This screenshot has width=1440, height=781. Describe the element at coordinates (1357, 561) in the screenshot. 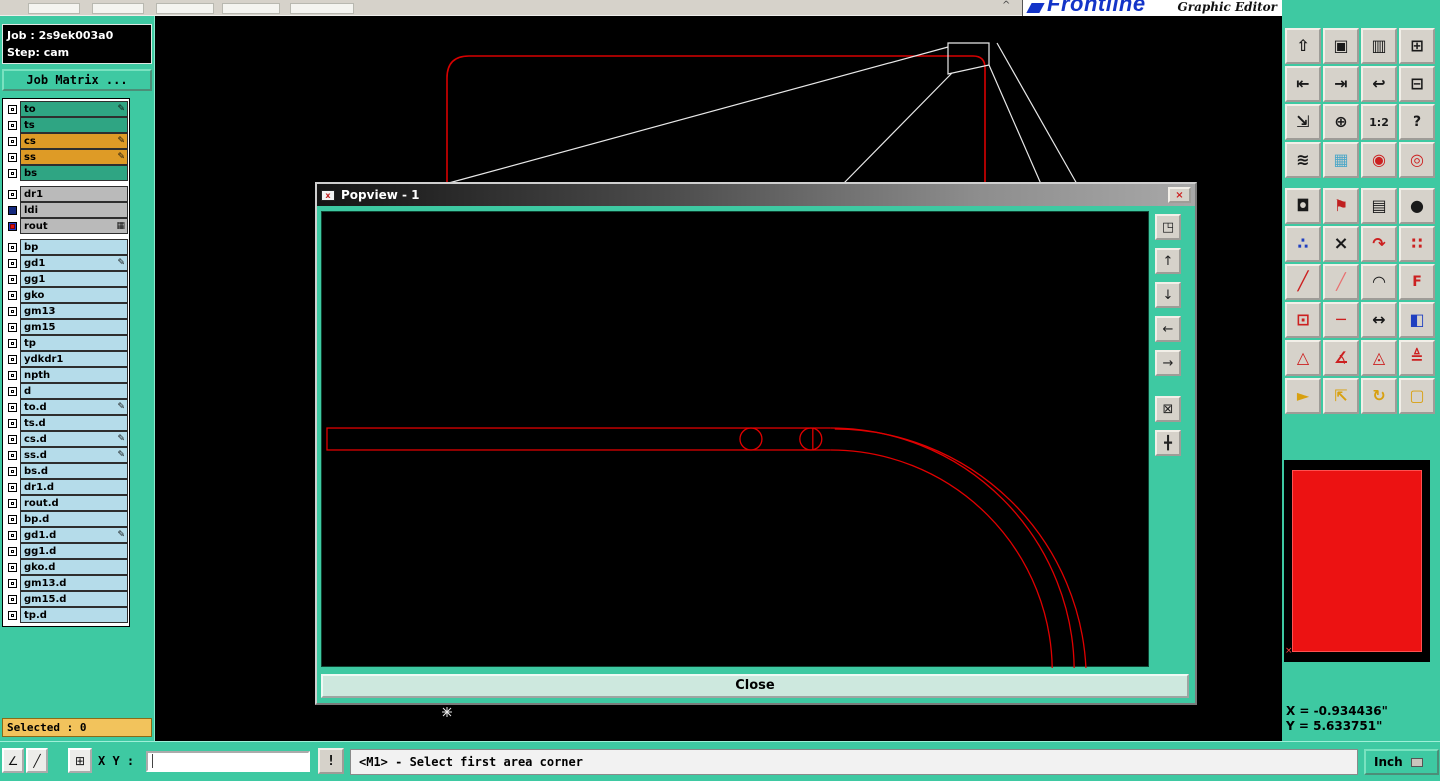

I see `overview-panel: ×` at that location.